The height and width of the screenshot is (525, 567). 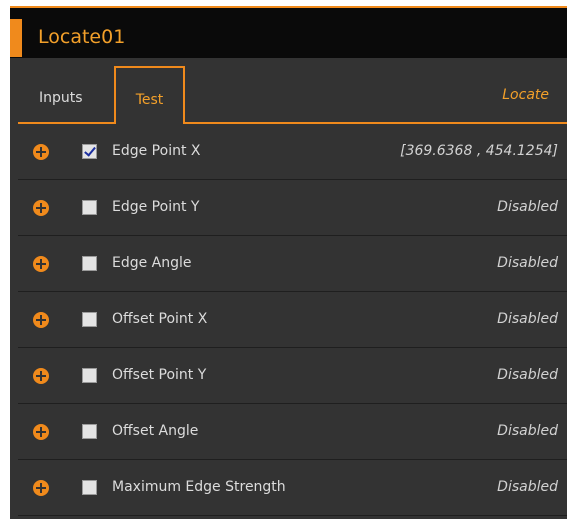 I want to click on row-label: Offset Point X, so click(x=160, y=319).